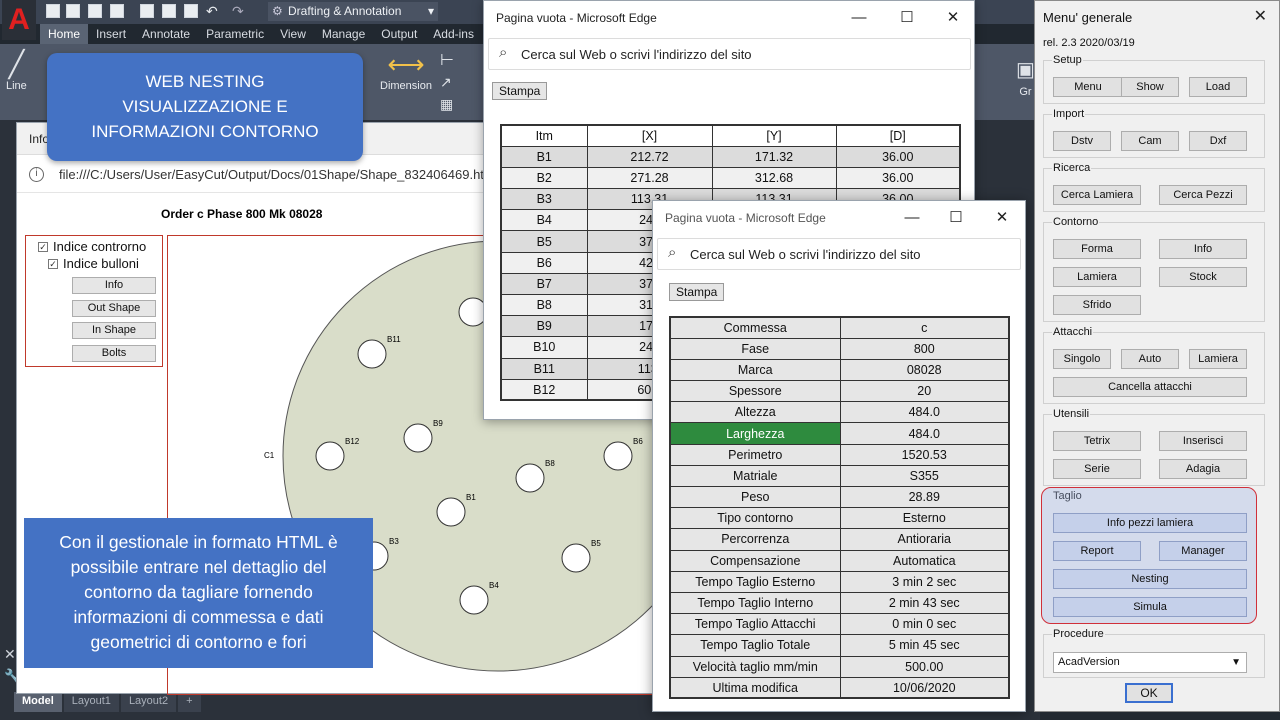 This screenshot has height=720, width=1280. I want to click on in-shape-button: In Shape, so click(114, 330).